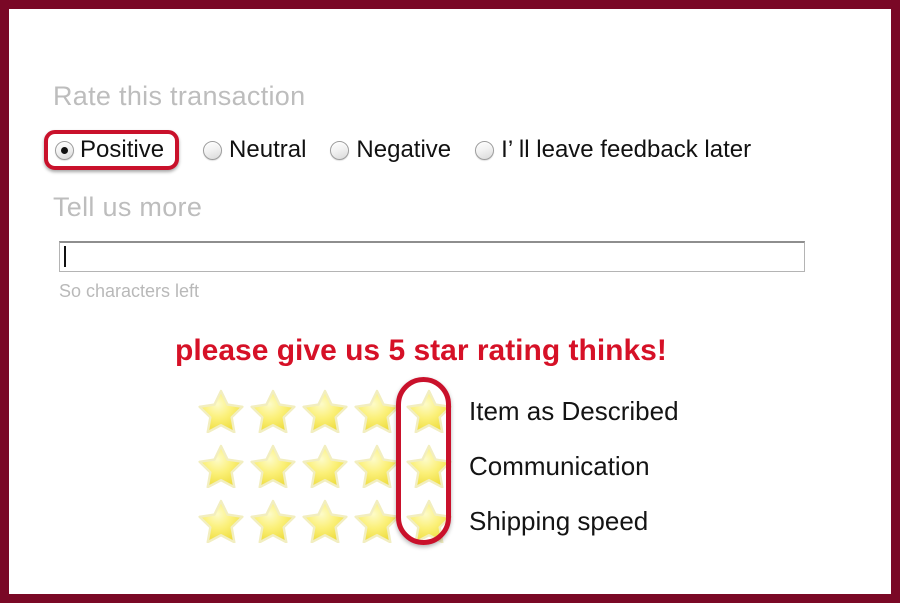 This screenshot has height=603, width=900. What do you see at coordinates (485, 150) in the screenshot?
I see `radio-button-icon-feedback-later` at bounding box center [485, 150].